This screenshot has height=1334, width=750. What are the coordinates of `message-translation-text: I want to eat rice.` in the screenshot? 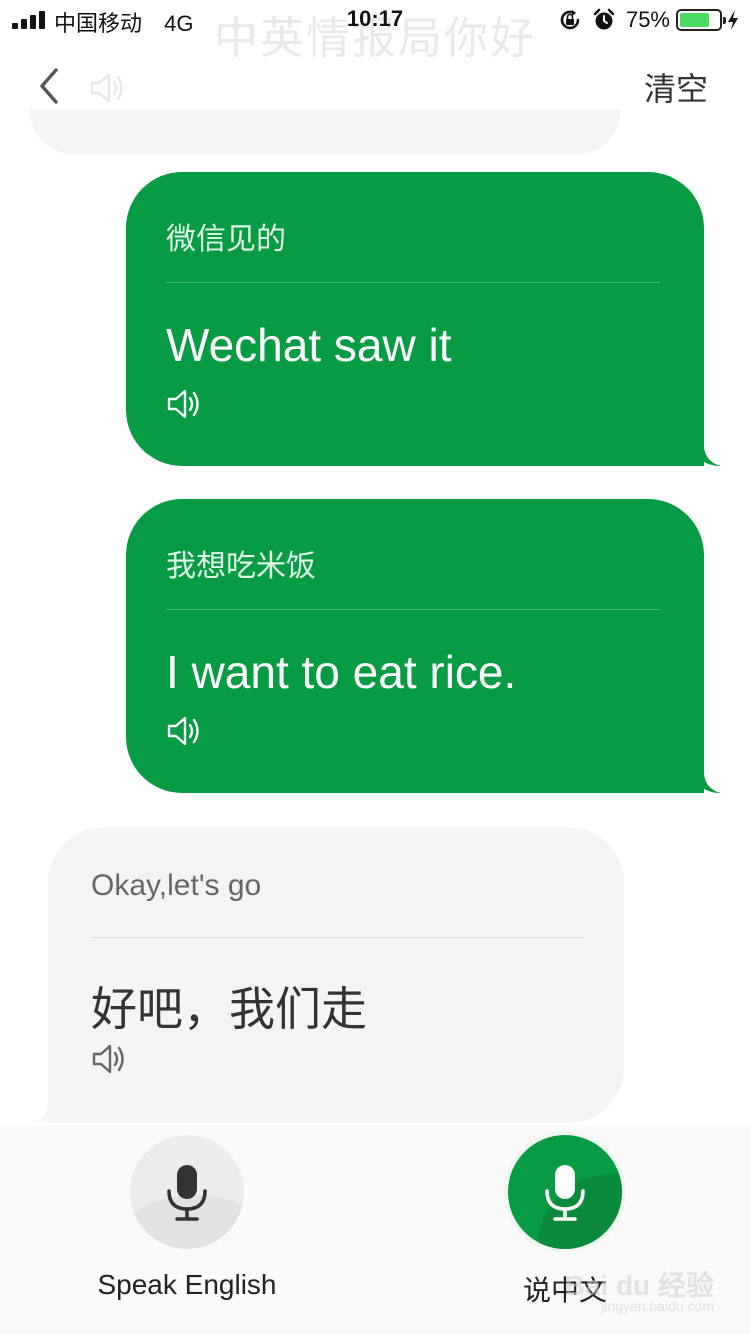 It's located at (341, 672).